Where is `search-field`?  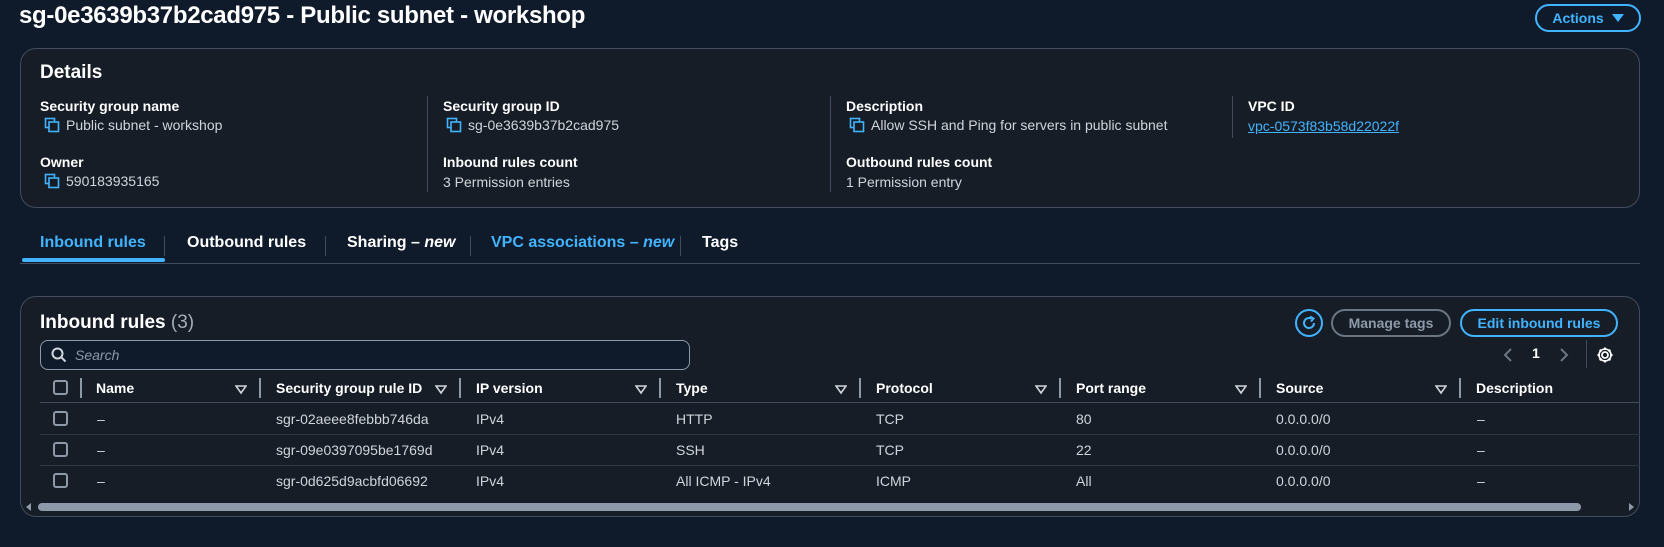
search-field is located at coordinates (365, 355).